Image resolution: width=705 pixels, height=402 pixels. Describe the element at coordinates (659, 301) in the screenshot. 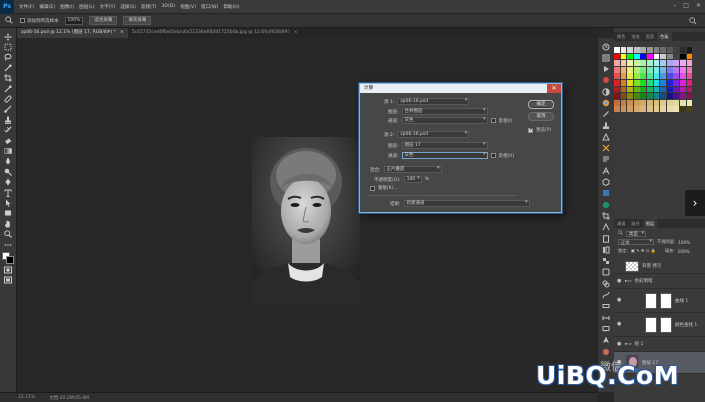

I see `layer-row: ● 曲线 1` at that location.